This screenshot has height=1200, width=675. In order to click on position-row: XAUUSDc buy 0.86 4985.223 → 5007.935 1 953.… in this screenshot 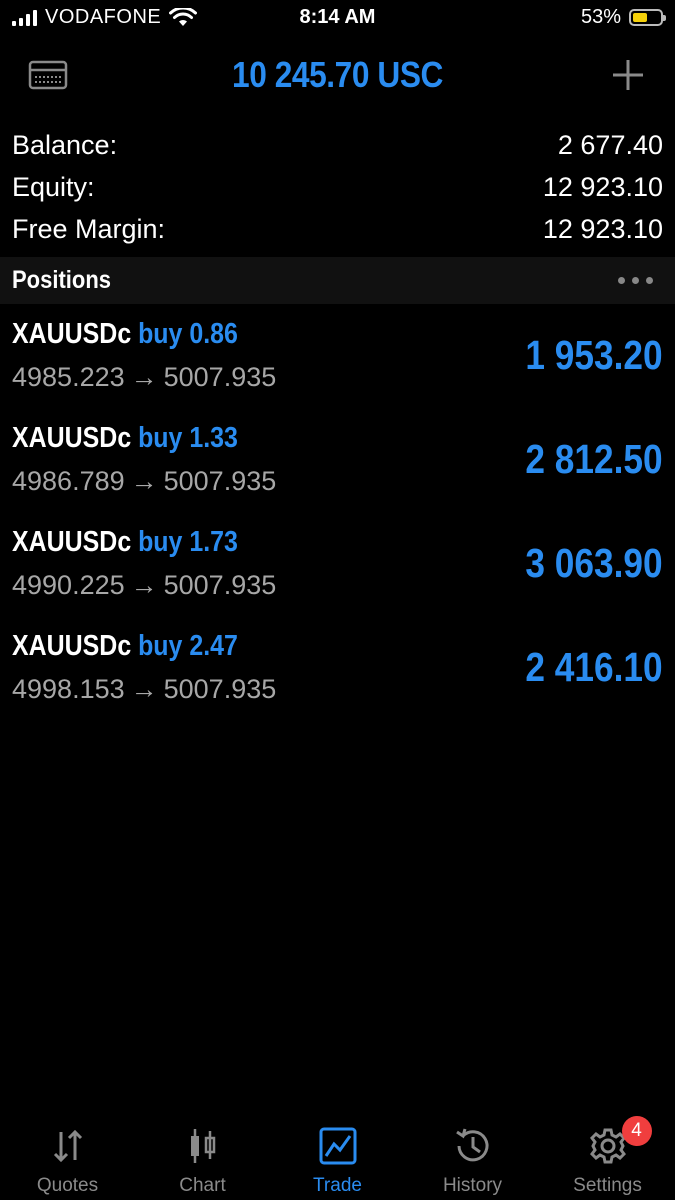, I will do `click(337, 358)`.